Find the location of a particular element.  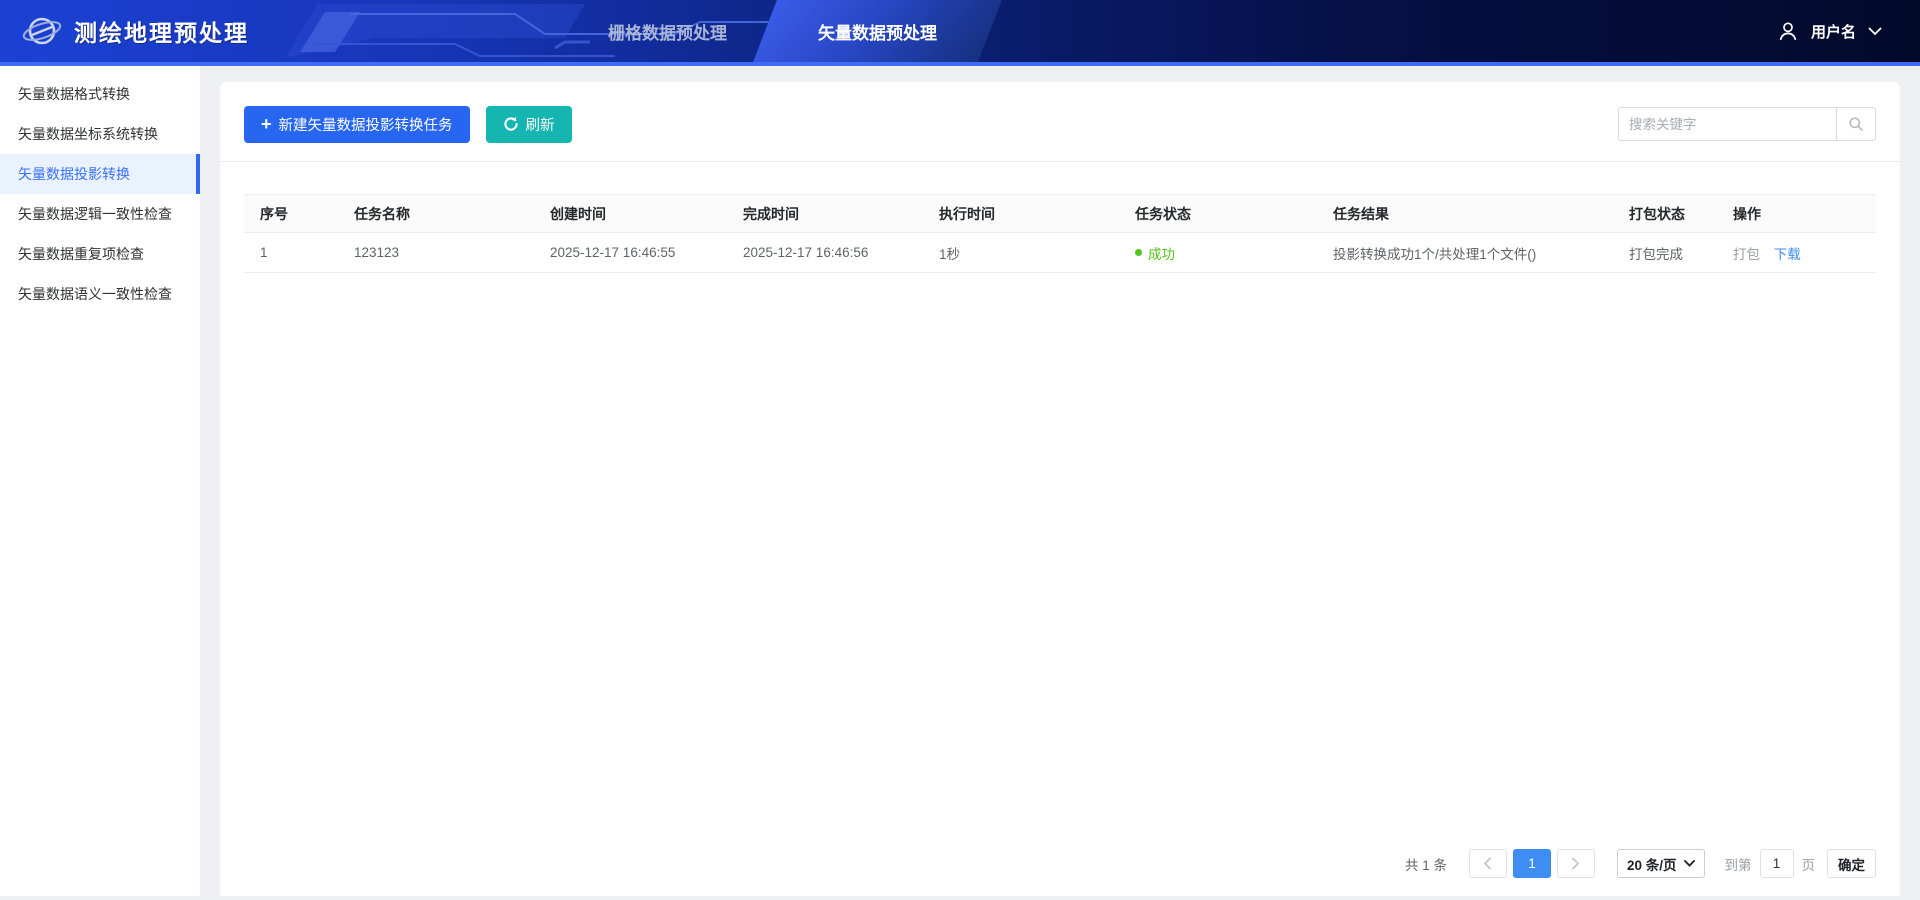

goto-confirm-button: 确定 is located at coordinates (1851, 863).